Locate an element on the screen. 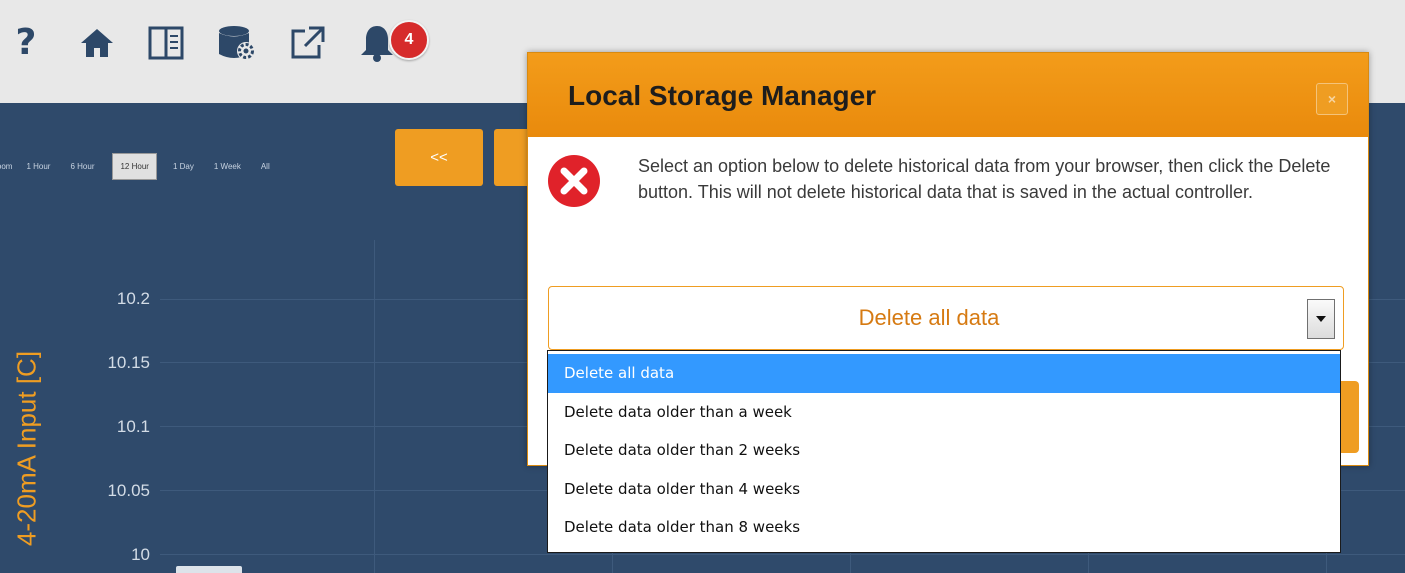 The image size is (1405, 573). grid-line is located at coordinates (782, 554).